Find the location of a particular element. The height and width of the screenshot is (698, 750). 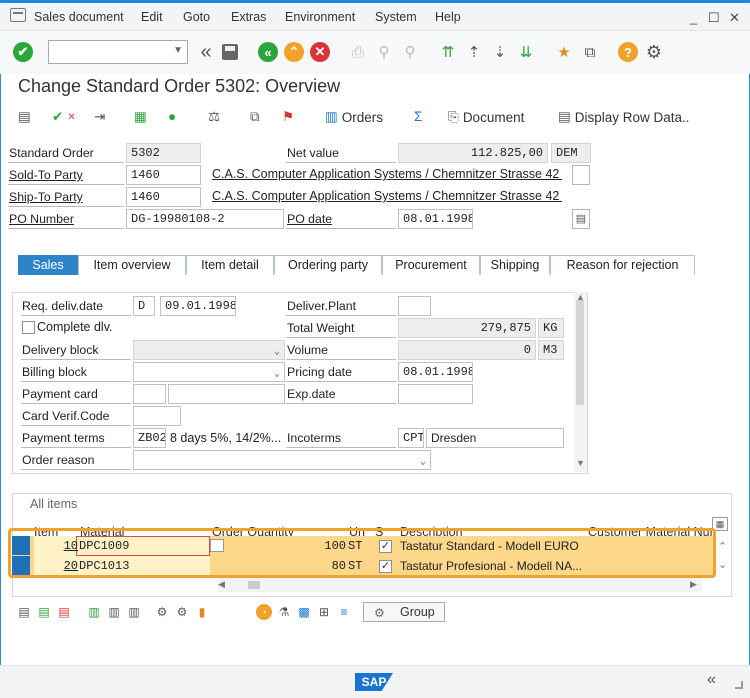

item-detail-icon: ▤ is located at coordinates (24, 612).